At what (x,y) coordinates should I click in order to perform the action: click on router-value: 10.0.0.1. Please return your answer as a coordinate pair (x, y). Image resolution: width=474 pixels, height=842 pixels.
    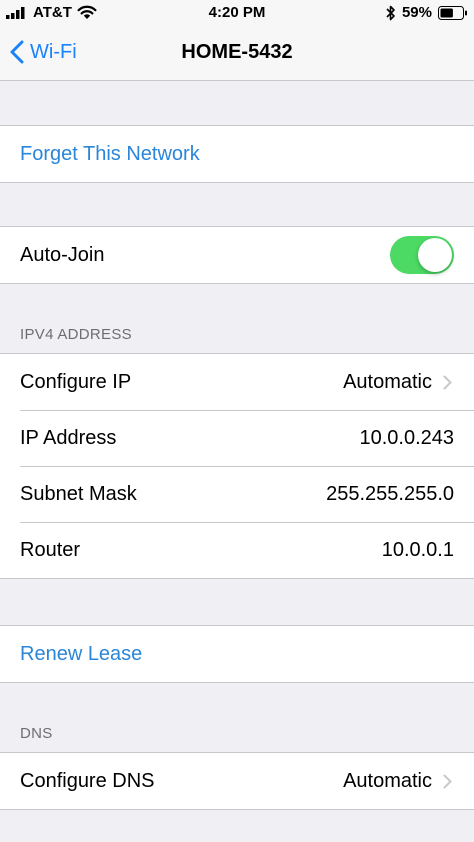
    Looking at the image, I should click on (417, 549).